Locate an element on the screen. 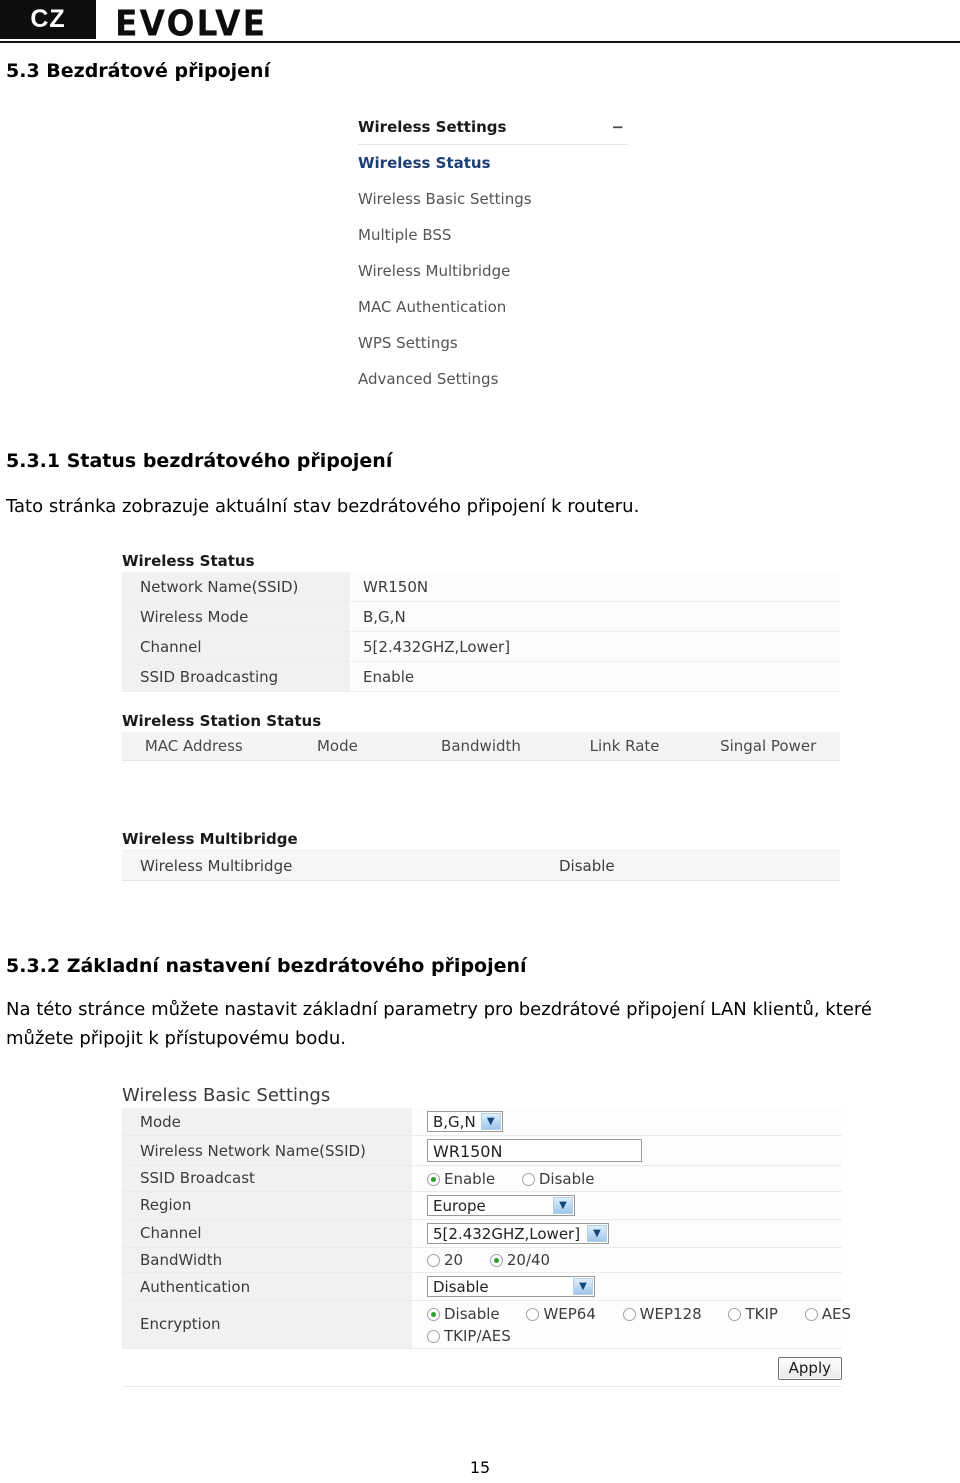 The image size is (960, 1483). ssid-broadcast-radio-disable: Disable is located at coordinates (558, 1178).